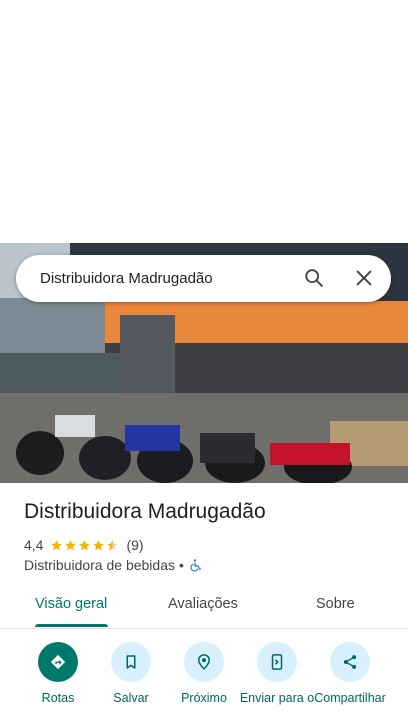 The height and width of the screenshot is (726, 408). I want to click on search-input: Distribuidora Madrugadão, so click(215, 278).